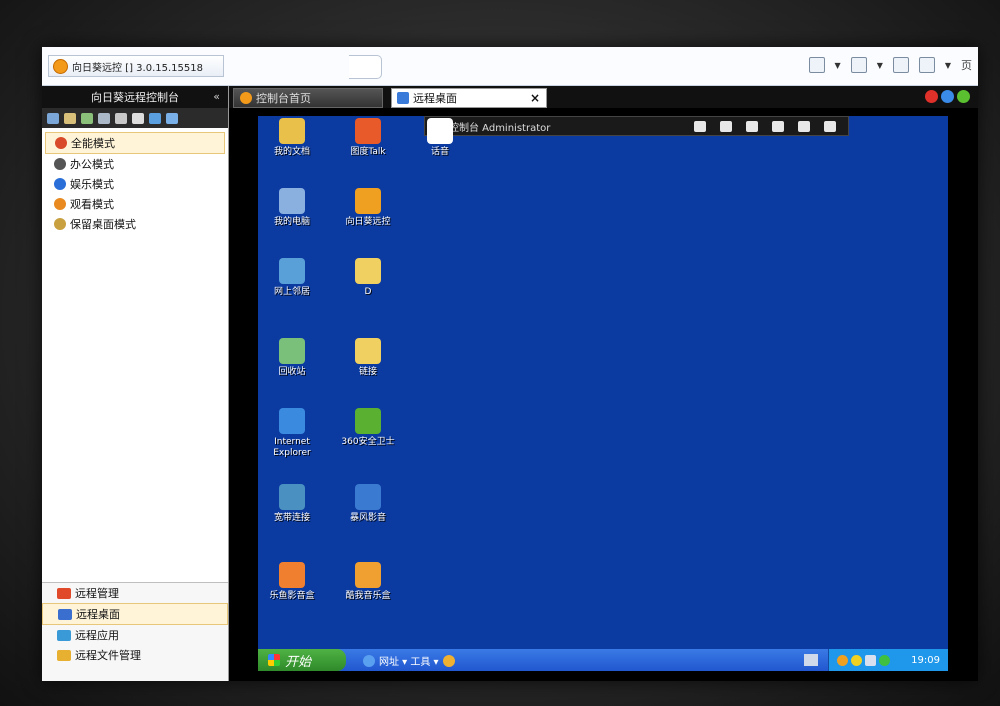 This screenshot has width=1000, height=706. What do you see at coordinates (900, 65) in the screenshot?
I see `mail-icon` at bounding box center [900, 65].